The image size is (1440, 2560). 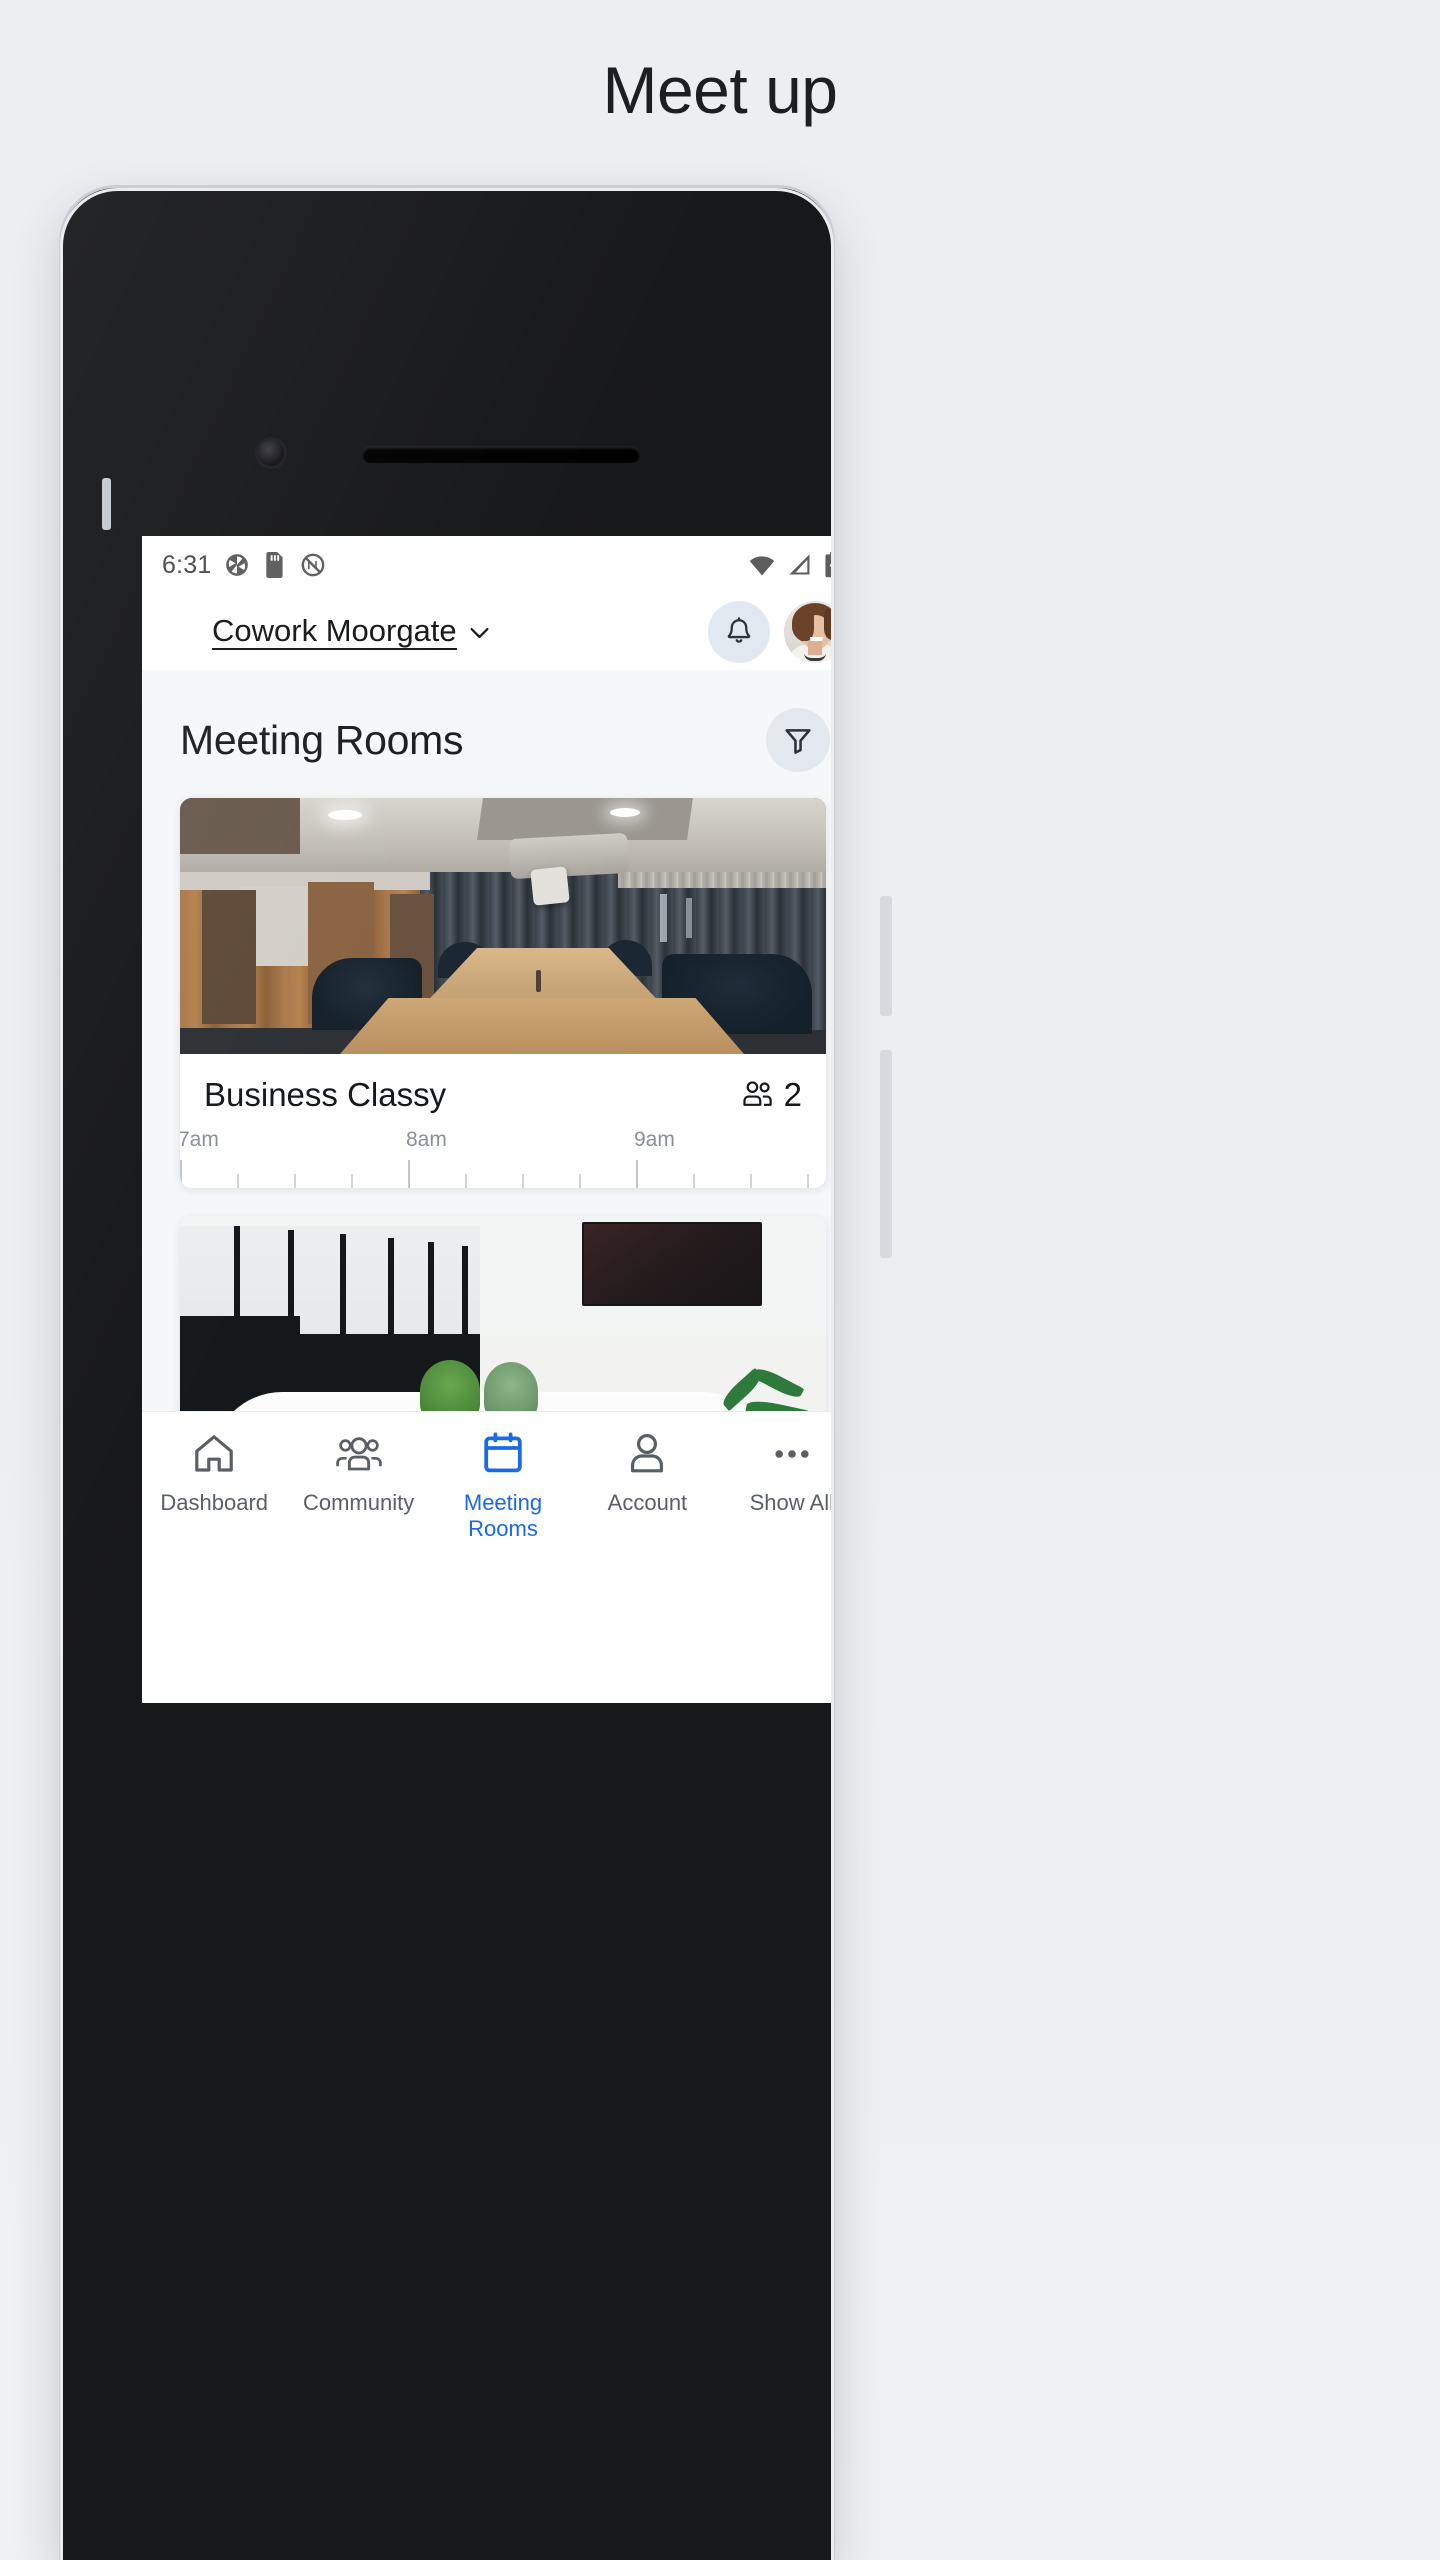 What do you see at coordinates (886, 956) in the screenshot?
I see `phone-button-volume` at bounding box center [886, 956].